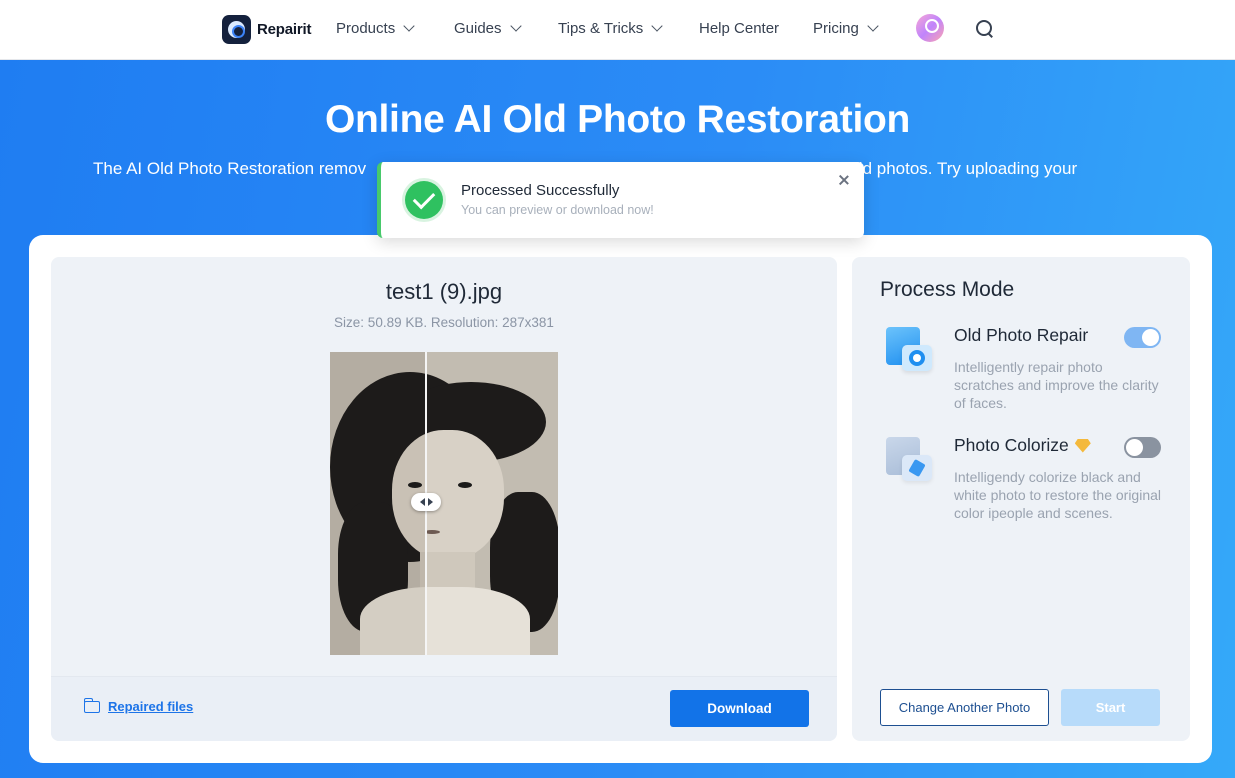  Describe the element at coordinates (557, 210) in the screenshot. I see `toast-message: You can preview or download now!` at that location.